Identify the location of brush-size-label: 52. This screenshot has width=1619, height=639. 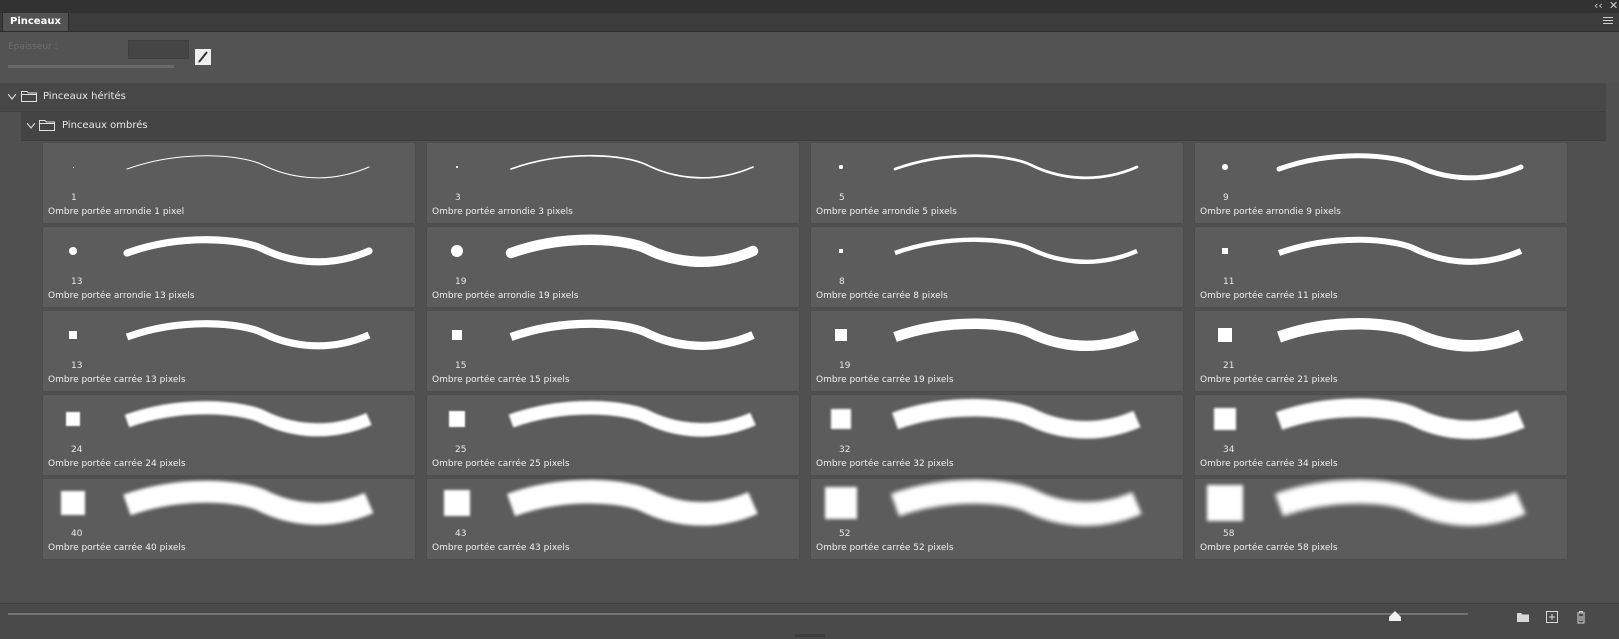
(845, 534).